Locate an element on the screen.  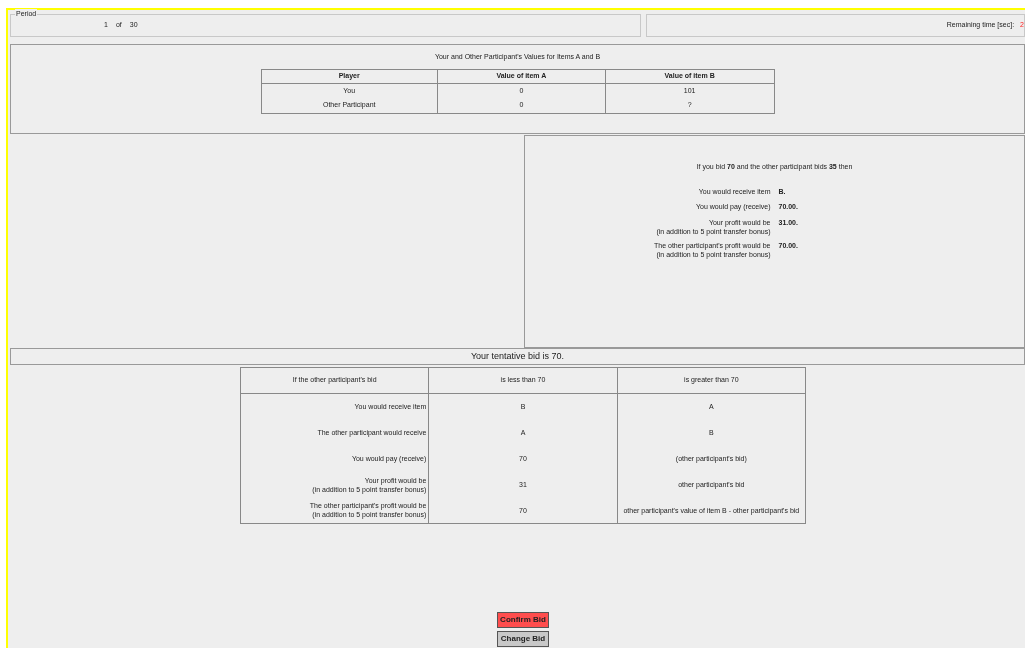
bid-button: Change Bid is located at coordinates (523, 639).